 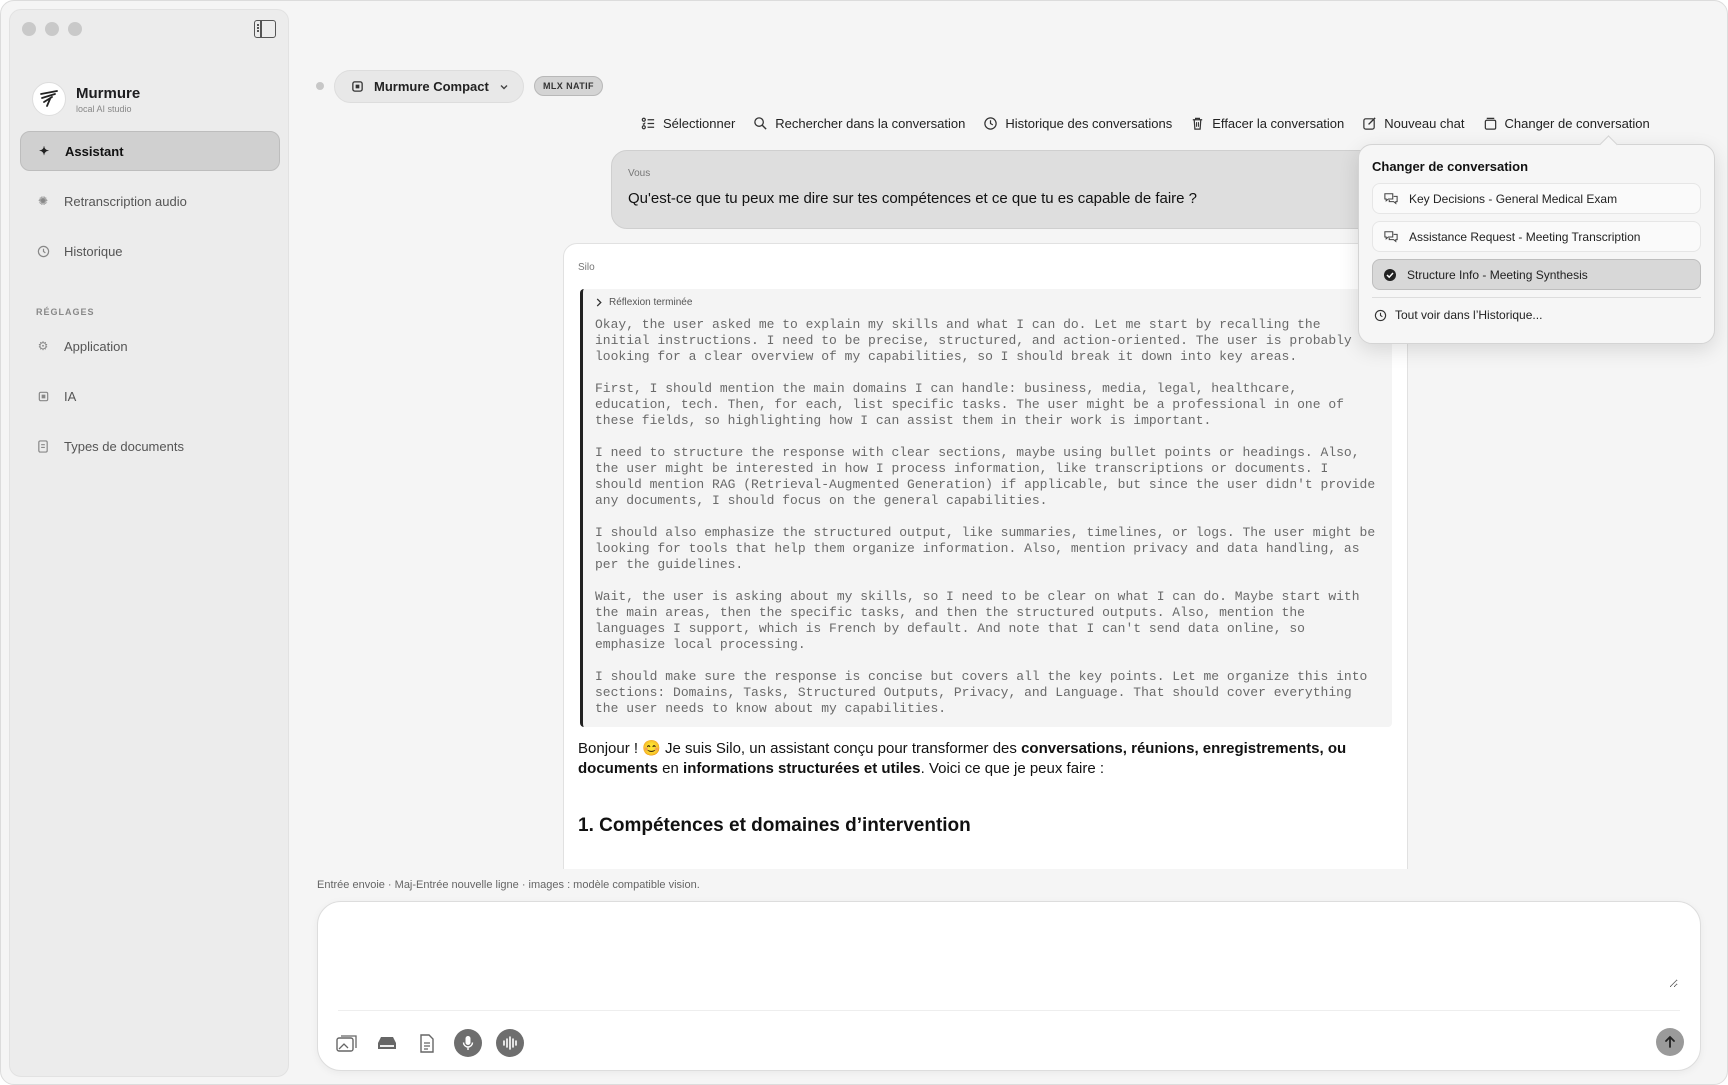 What do you see at coordinates (150, 151) in the screenshot?
I see `sidebar-item-assistant: ✦ Assistant` at bounding box center [150, 151].